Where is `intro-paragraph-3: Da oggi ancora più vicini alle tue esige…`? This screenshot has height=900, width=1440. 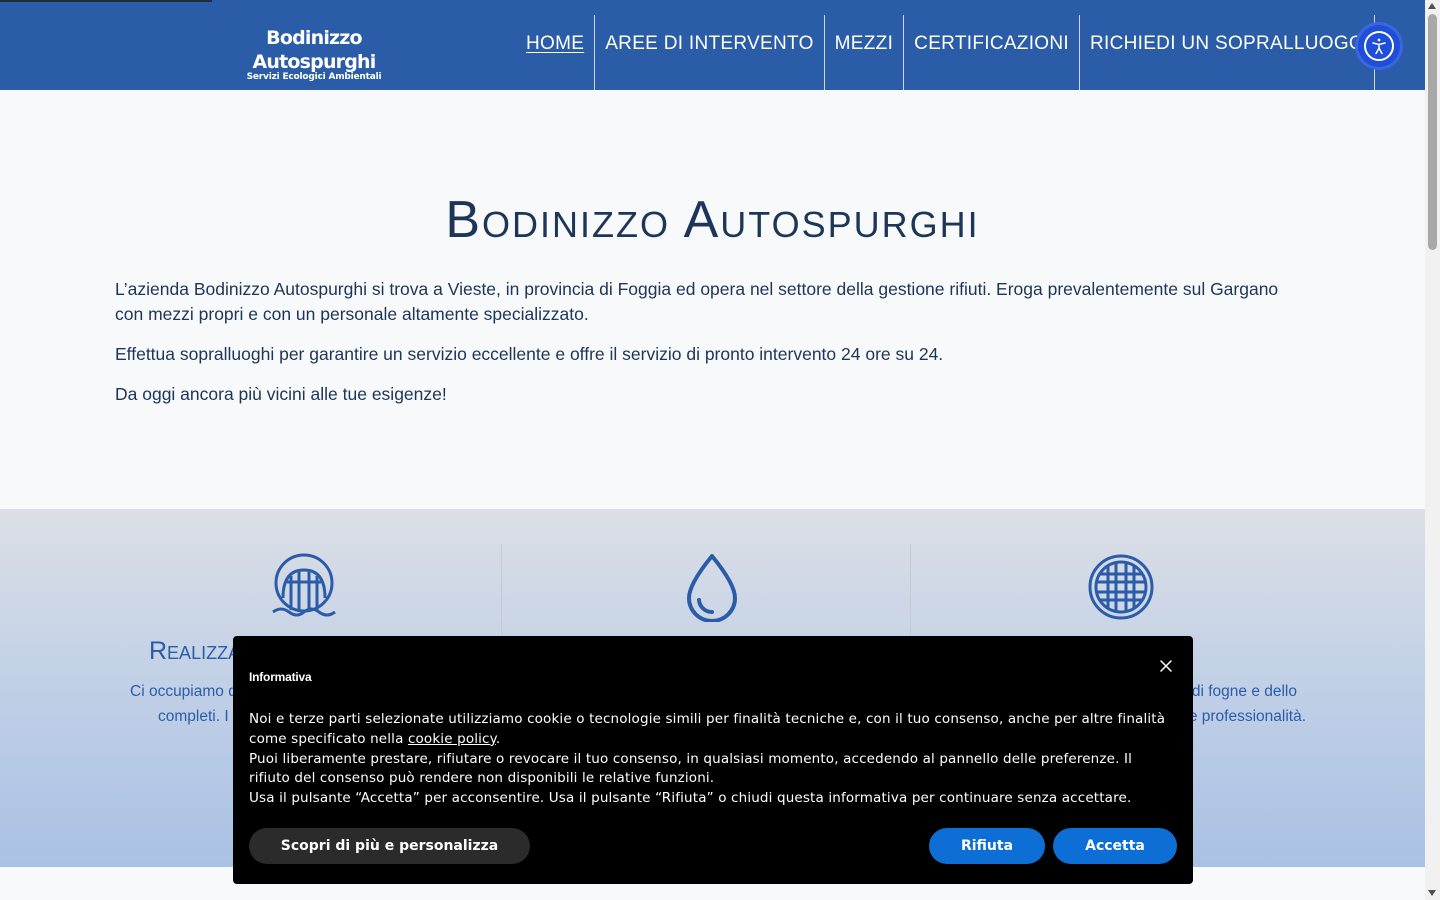
intro-paragraph-3: Da oggi ancora più vicini alle tue esige… is located at coordinates (281, 394).